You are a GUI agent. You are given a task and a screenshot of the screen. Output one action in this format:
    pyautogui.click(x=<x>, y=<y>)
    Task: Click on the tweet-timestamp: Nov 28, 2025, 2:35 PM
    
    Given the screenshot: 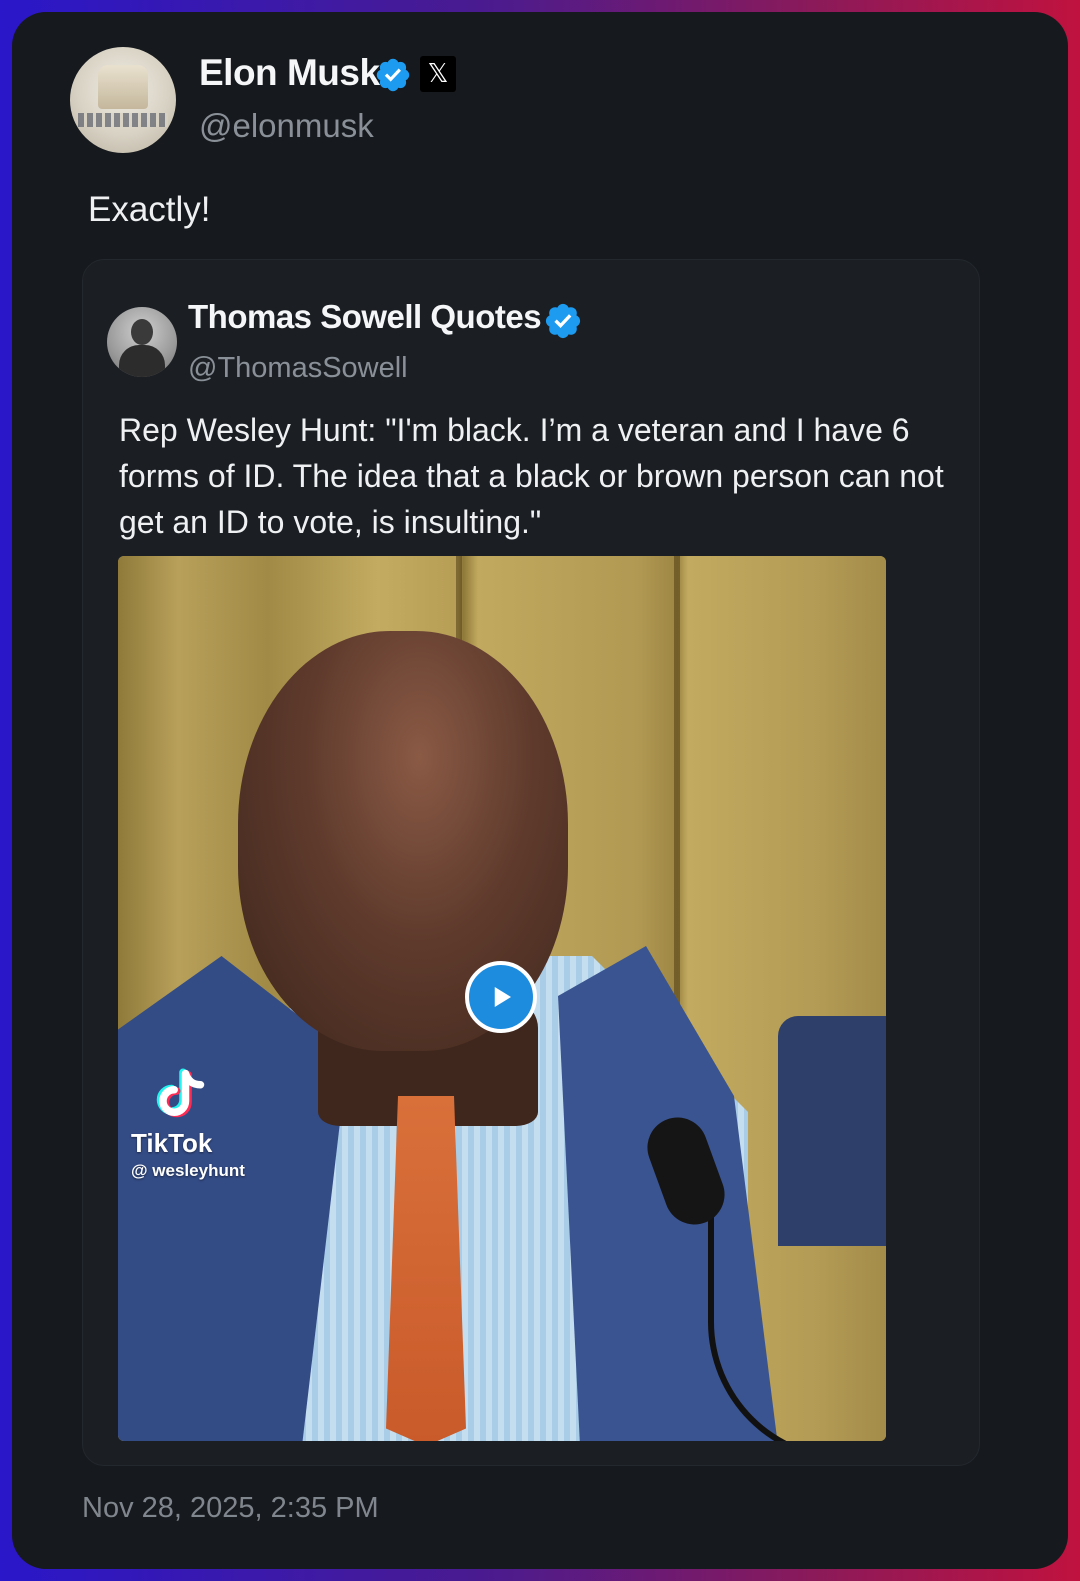 What is the action you would take?
    pyautogui.click(x=230, y=1508)
    